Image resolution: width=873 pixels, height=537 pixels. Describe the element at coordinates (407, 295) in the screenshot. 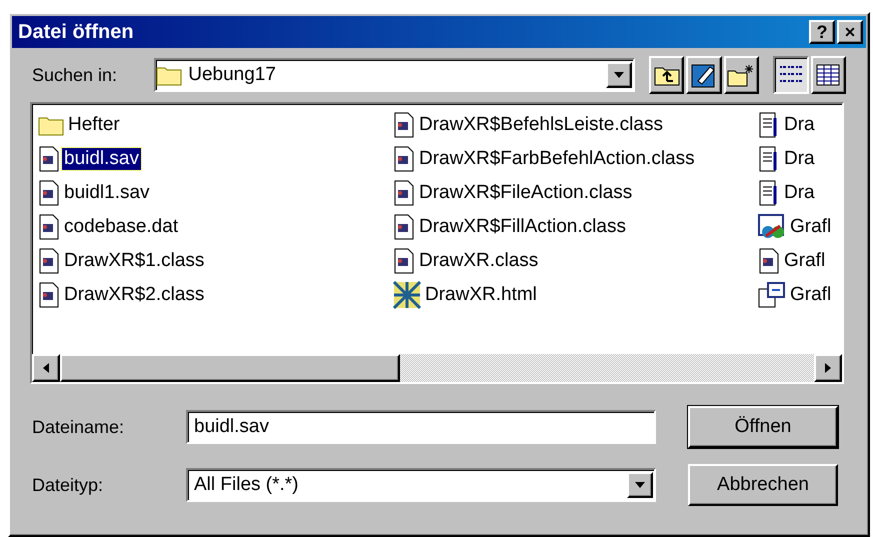

I see `web-page-icon` at that location.